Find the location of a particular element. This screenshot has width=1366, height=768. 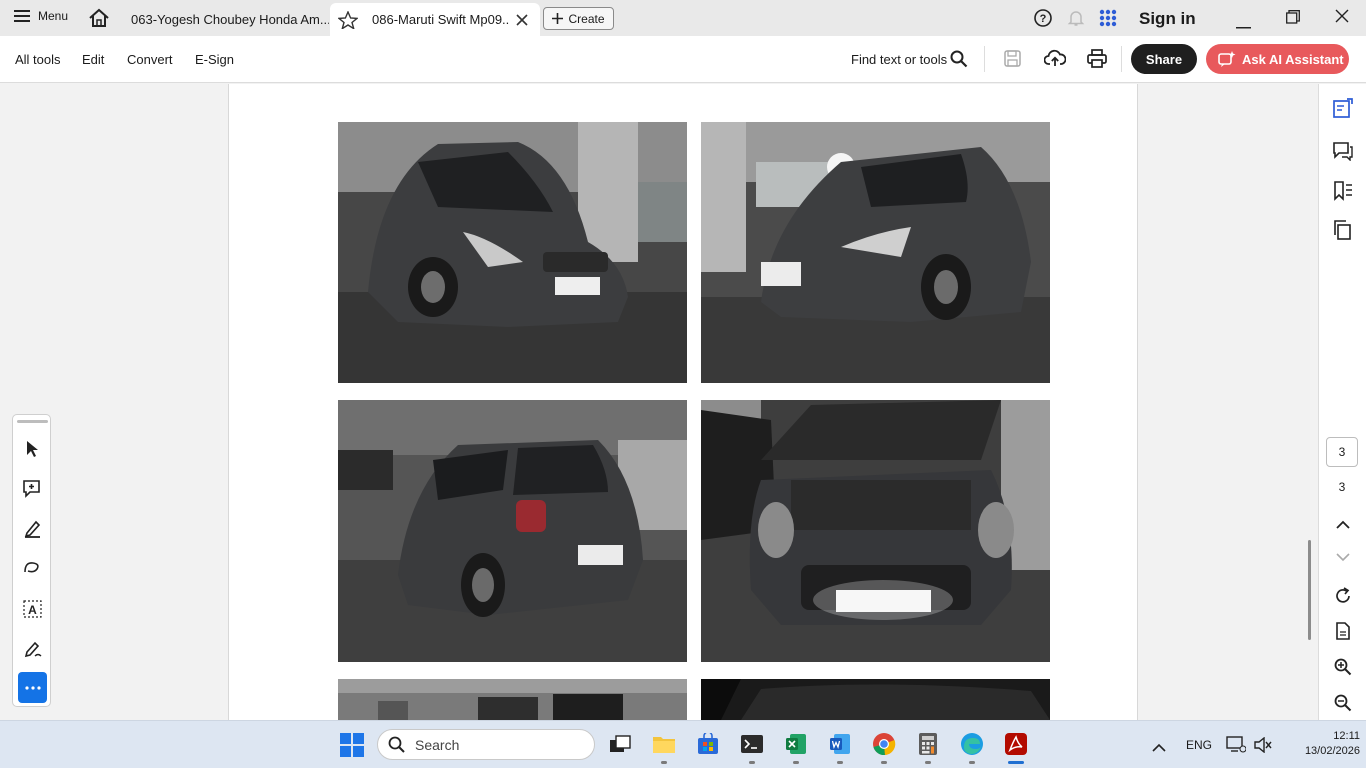

word-icon is located at coordinates (840, 744).